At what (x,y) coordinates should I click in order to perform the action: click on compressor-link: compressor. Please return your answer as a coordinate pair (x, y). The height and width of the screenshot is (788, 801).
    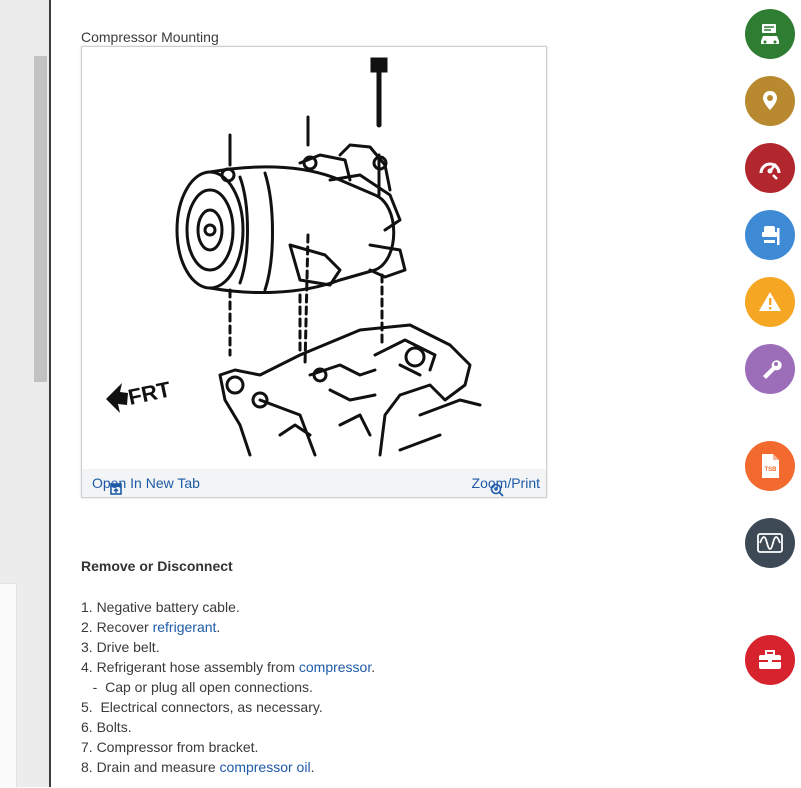
    Looking at the image, I should click on (335, 667).